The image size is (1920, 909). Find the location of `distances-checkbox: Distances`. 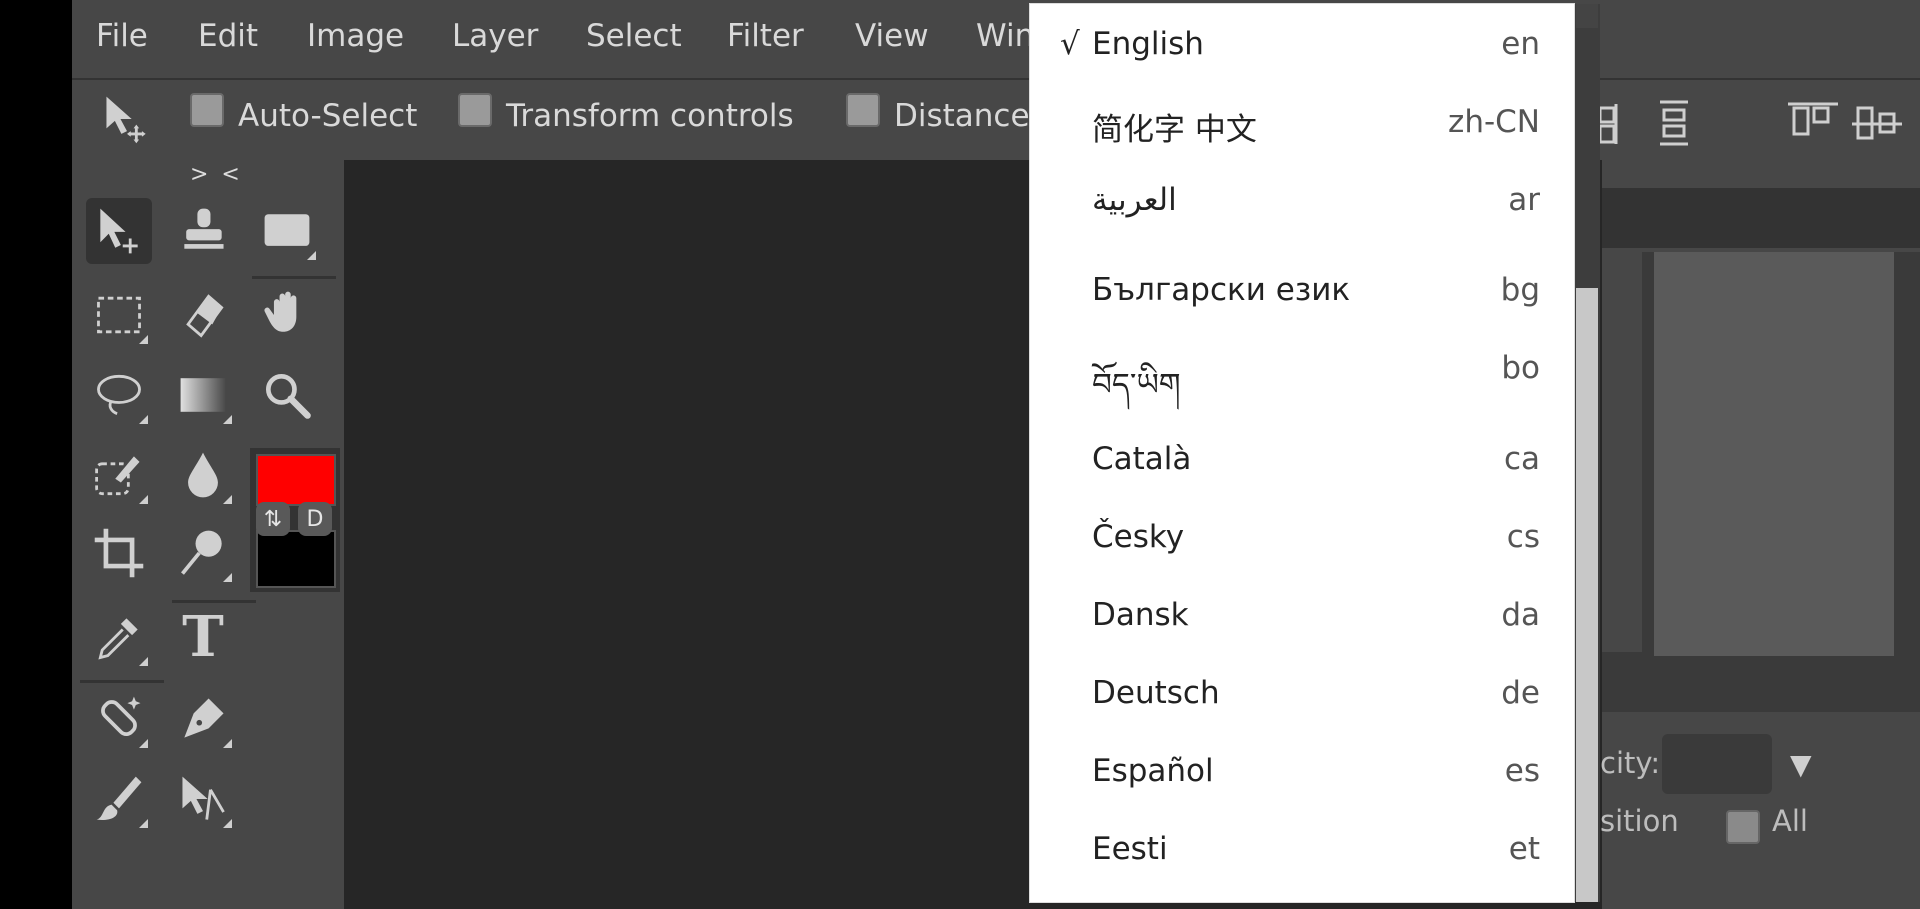

distances-checkbox: Distances is located at coordinates (946, 113).